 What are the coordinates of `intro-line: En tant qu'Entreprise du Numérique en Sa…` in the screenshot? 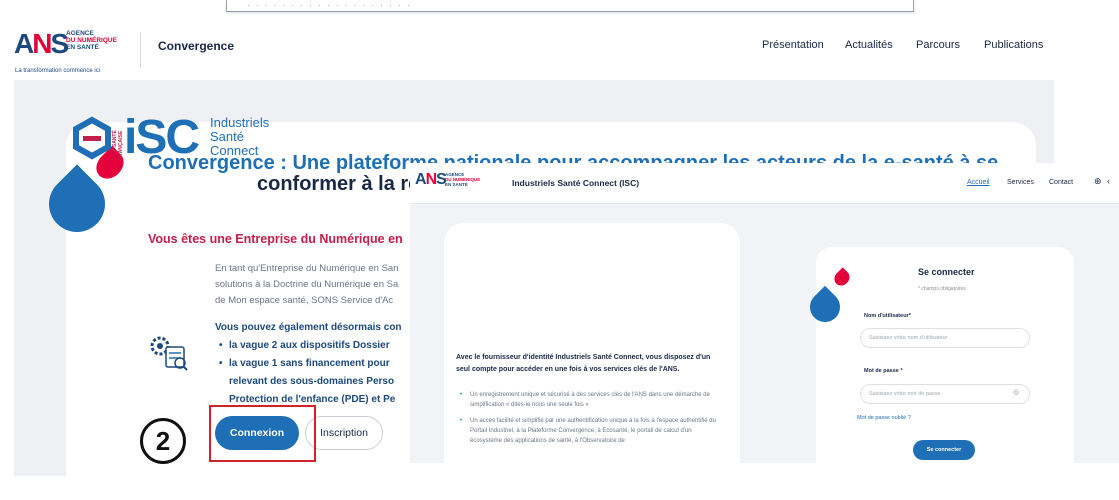 It's located at (307, 268).